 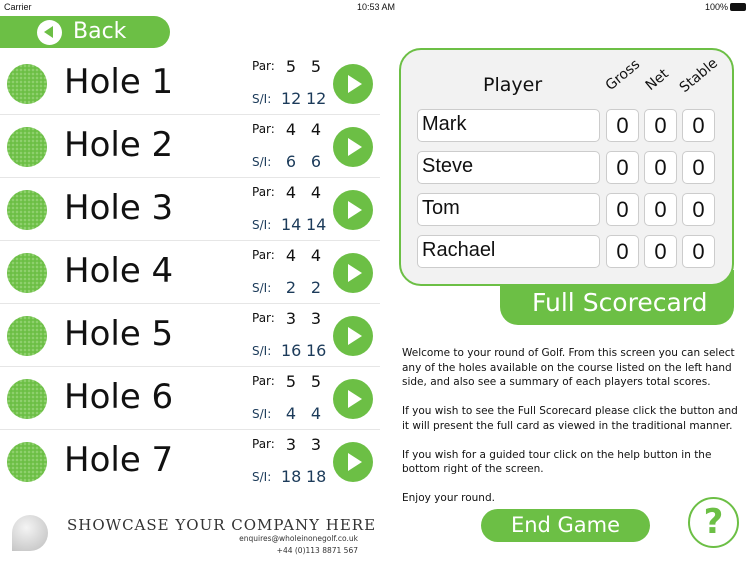 What do you see at coordinates (190, 398) in the screenshot?
I see `hole-row: Hole 6 Par: 5 5 S/I: 4 4` at bounding box center [190, 398].